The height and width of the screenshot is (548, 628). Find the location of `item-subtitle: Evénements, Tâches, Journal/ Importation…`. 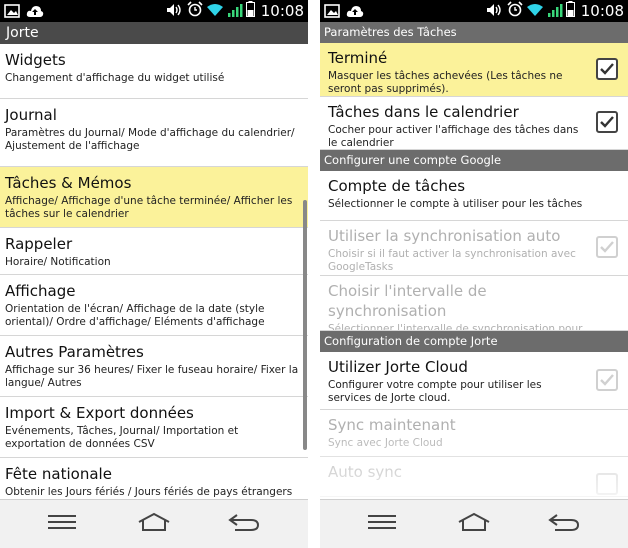

item-subtitle: Evénements, Tâches, Journal/ Importation… is located at coordinates (122, 437).